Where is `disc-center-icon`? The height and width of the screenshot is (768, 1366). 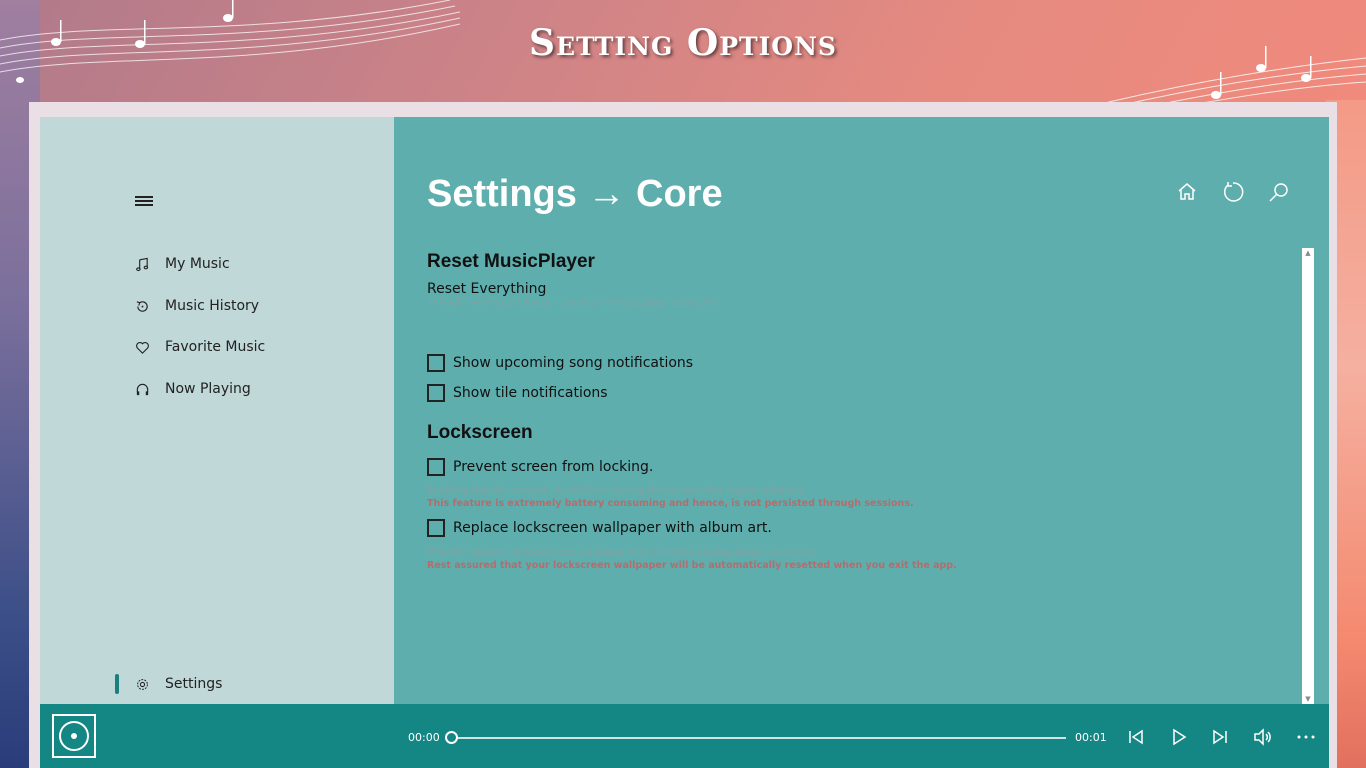 disc-center-icon is located at coordinates (74, 736).